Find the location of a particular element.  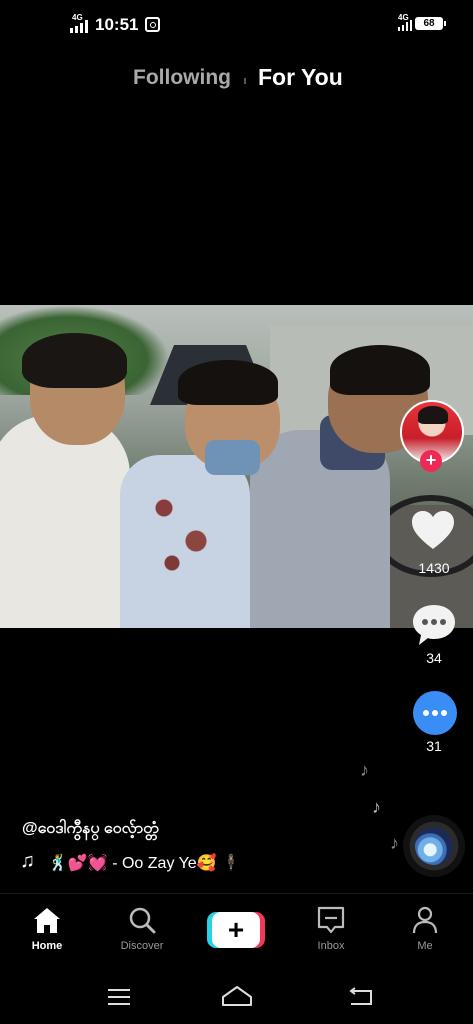

tab-for-you: For You is located at coordinates (300, 77).